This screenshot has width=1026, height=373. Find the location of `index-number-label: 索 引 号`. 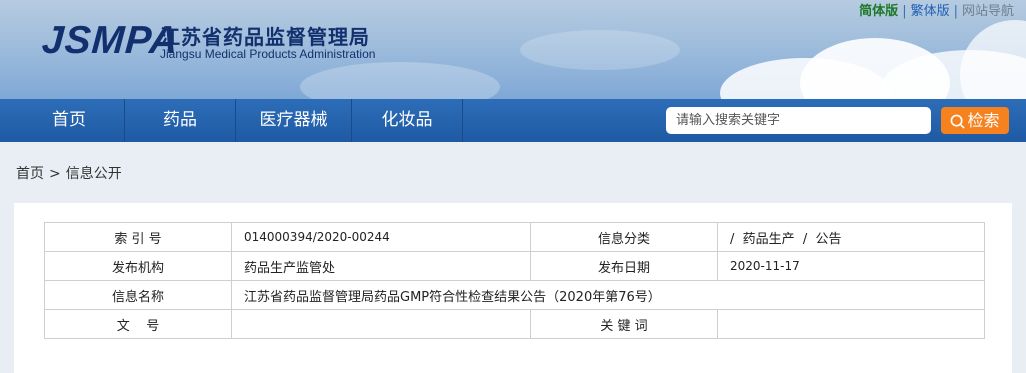

index-number-label: 索 引 号 is located at coordinates (138, 237).